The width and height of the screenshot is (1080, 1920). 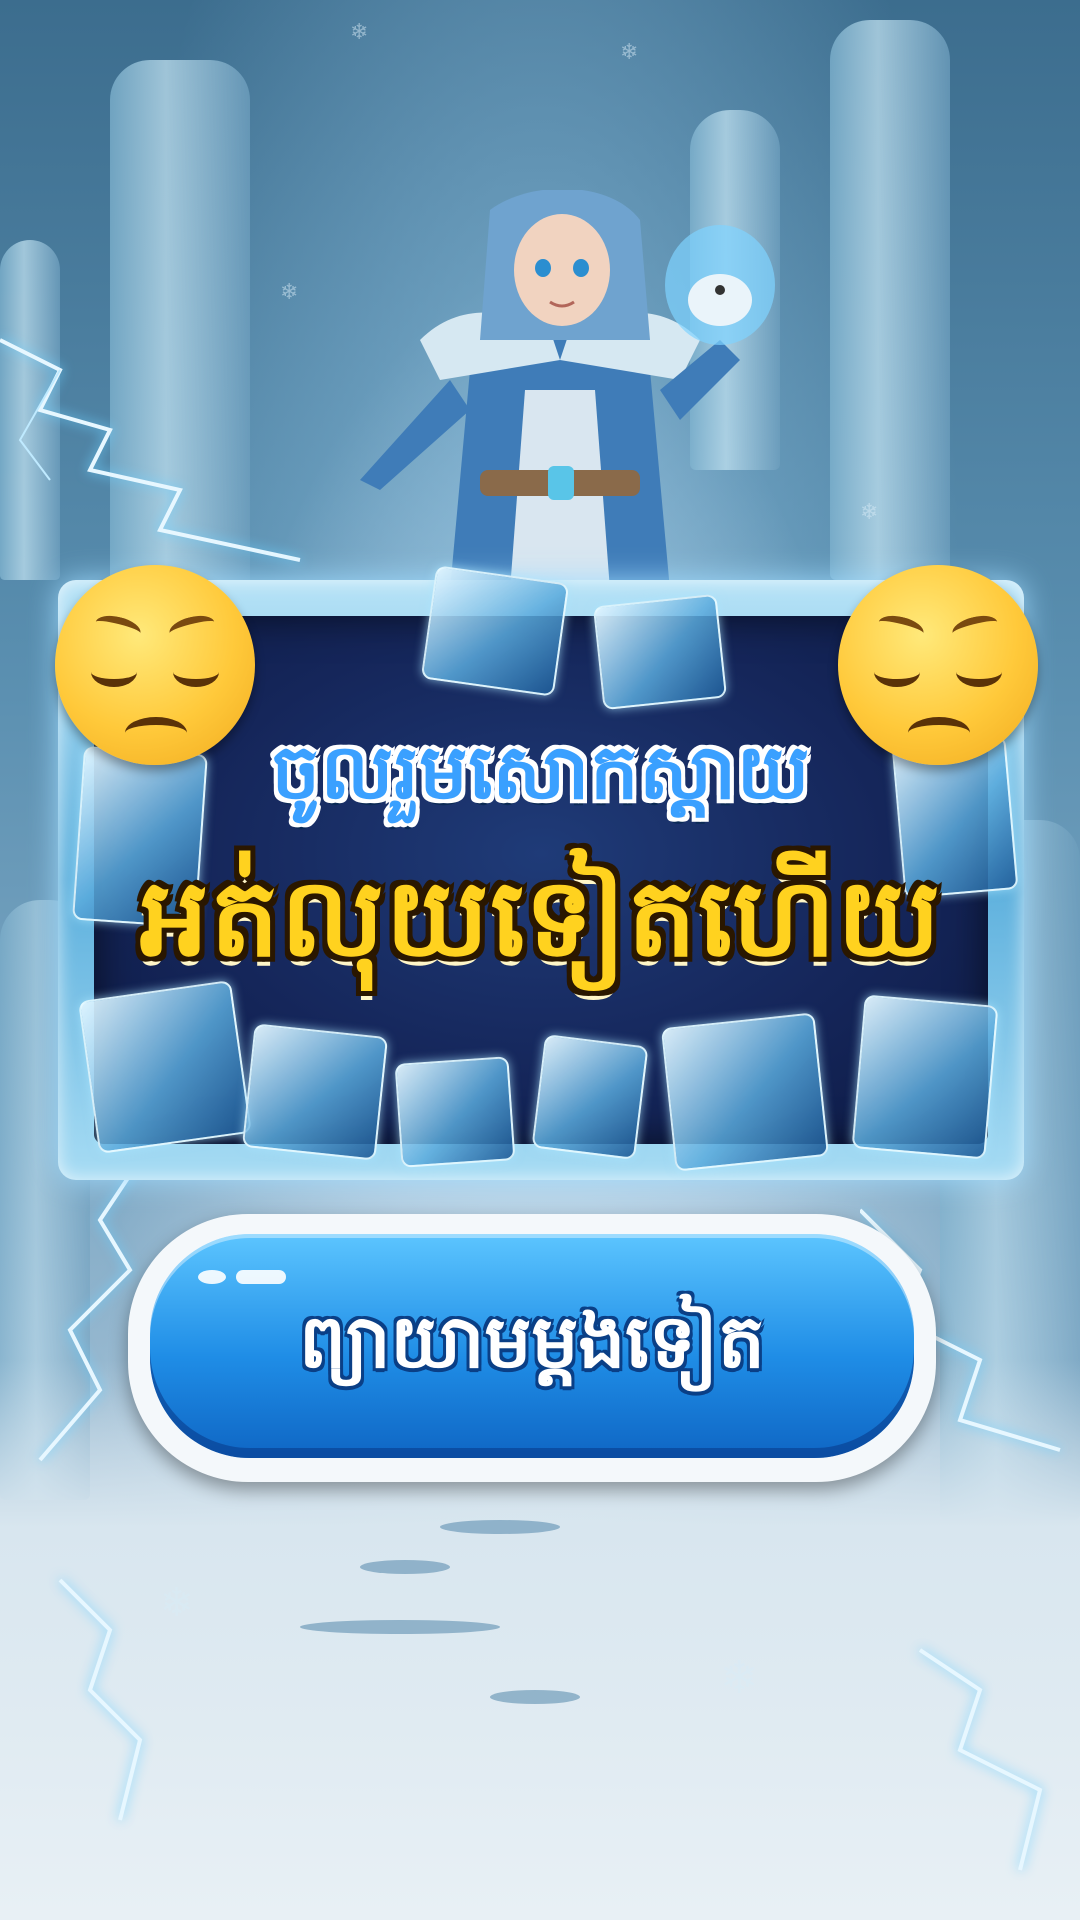 I want to click on out-of-money-title: អត់លុយទៀតហើយ, so click(x=541, y=918).